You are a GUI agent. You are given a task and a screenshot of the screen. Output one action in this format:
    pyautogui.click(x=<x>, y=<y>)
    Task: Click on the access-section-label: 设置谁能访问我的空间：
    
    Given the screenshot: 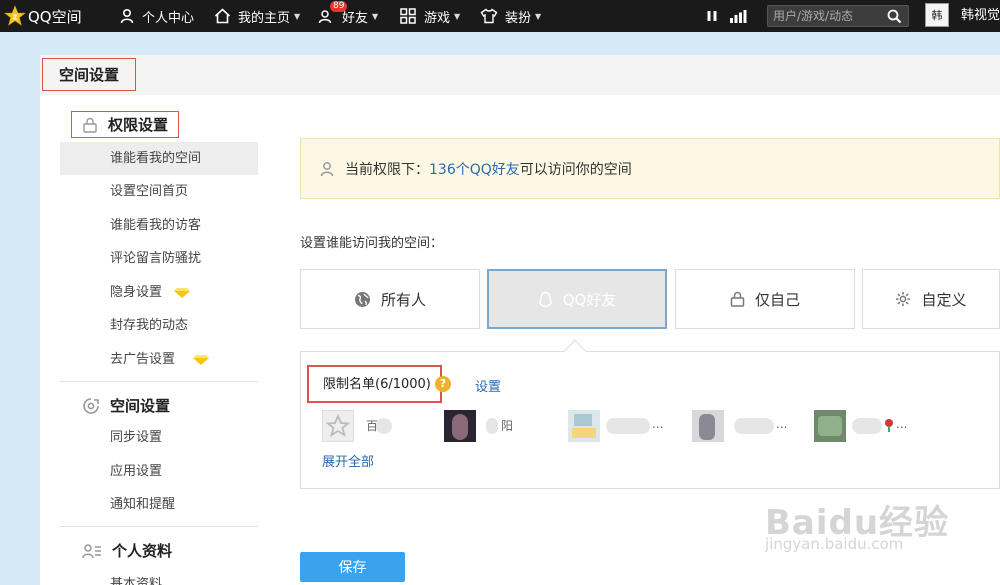 What is the action you would take?
    pyautogui.click(x=372, y=243)
    